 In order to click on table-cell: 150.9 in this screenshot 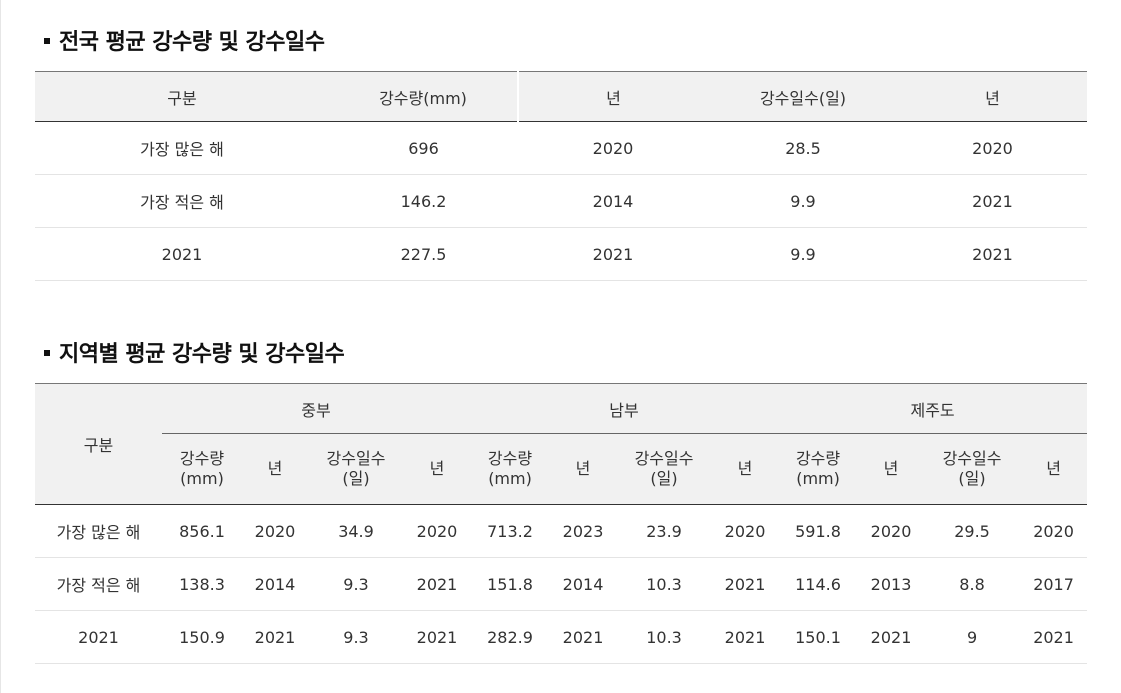, I will do `click(202, 637)`.